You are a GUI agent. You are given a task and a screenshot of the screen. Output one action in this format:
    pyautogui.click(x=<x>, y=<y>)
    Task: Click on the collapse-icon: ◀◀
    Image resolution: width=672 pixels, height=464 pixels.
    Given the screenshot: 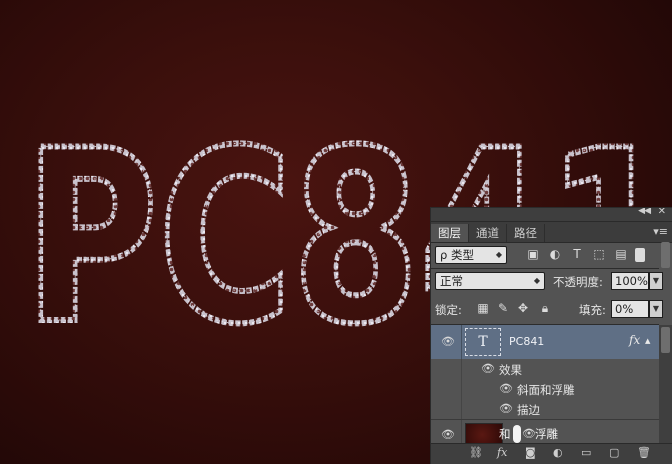 What is the action you would take?
    pyautogui.click(x=644, y=212)
    